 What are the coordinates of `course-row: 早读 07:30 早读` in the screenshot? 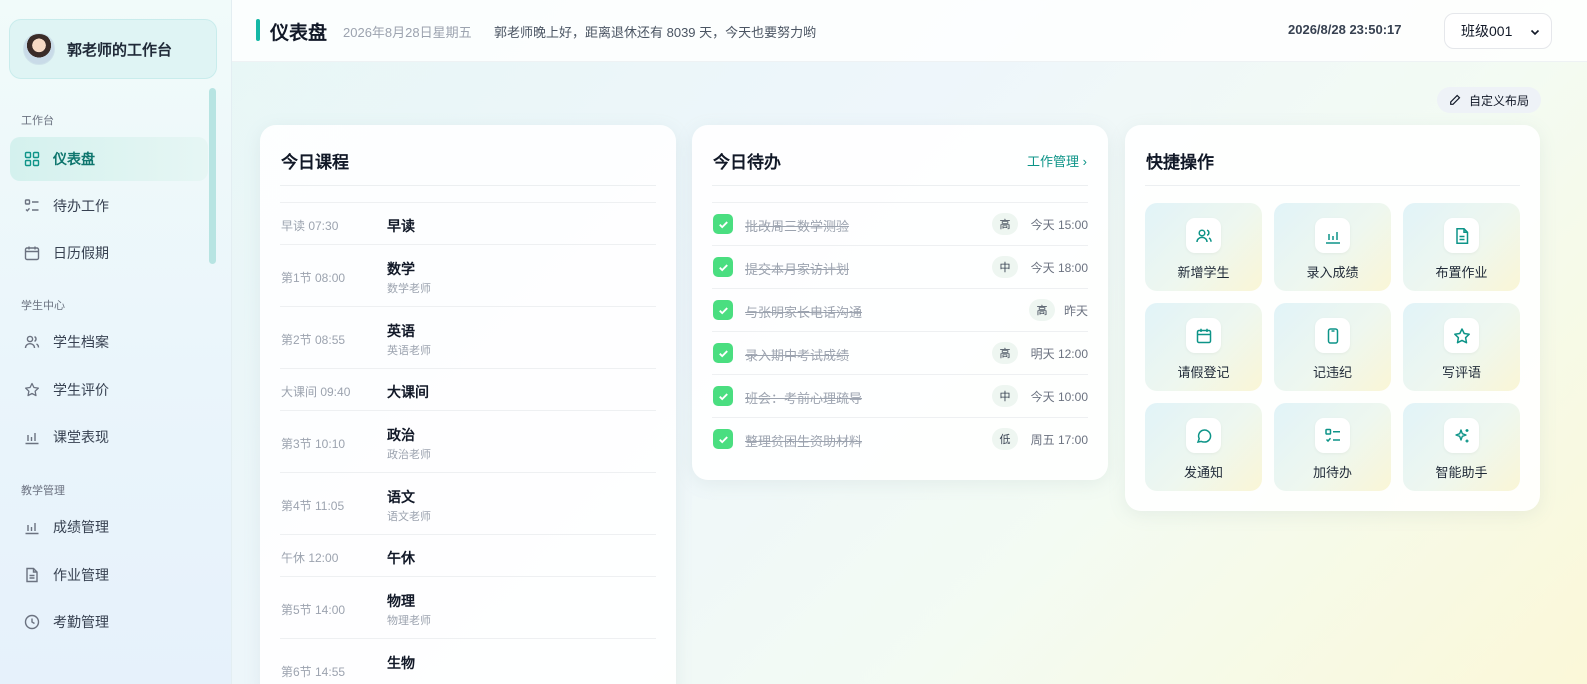 It's located at (468, 223).